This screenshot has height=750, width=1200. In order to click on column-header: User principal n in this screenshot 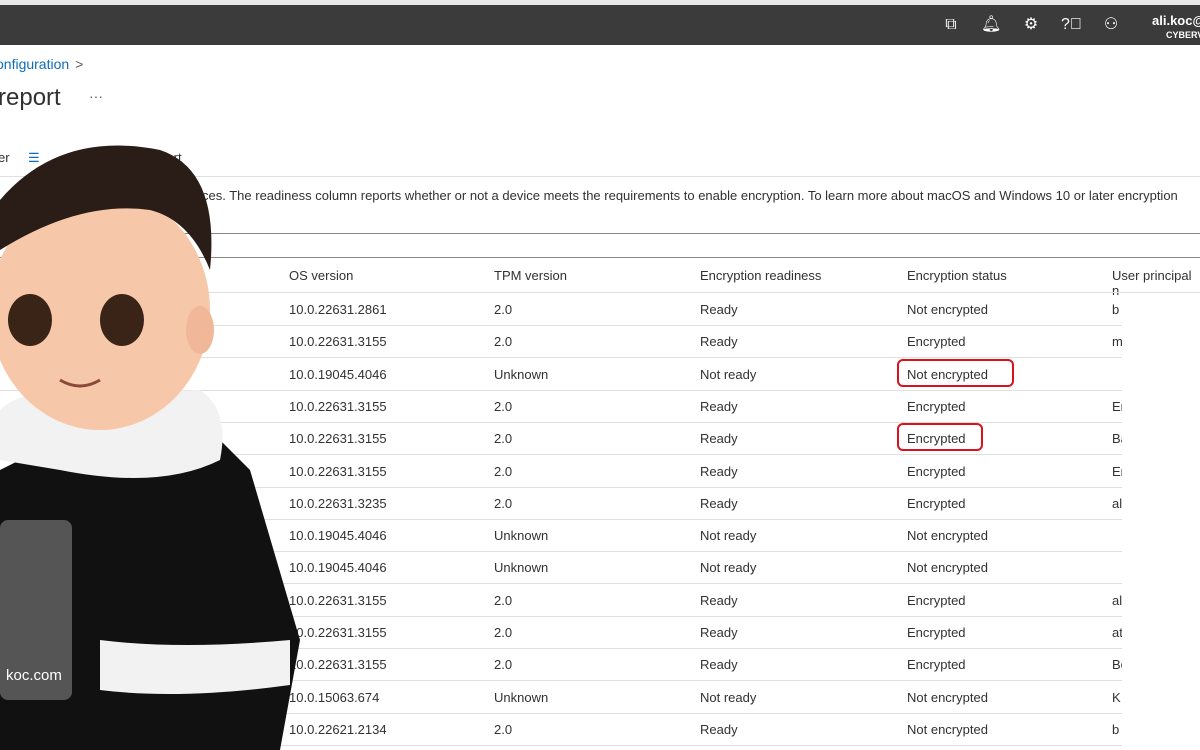, I will do `click(1156, 283)`.